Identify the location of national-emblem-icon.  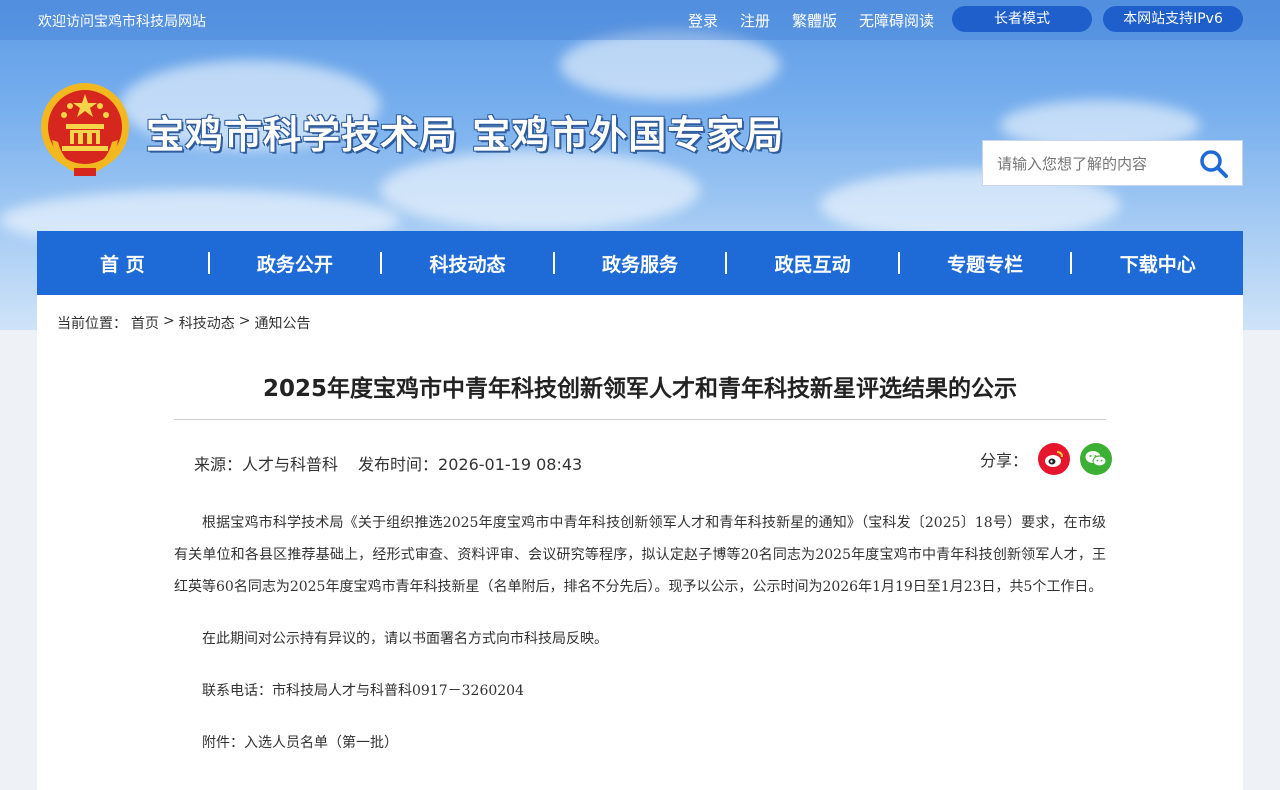
(85, 129).